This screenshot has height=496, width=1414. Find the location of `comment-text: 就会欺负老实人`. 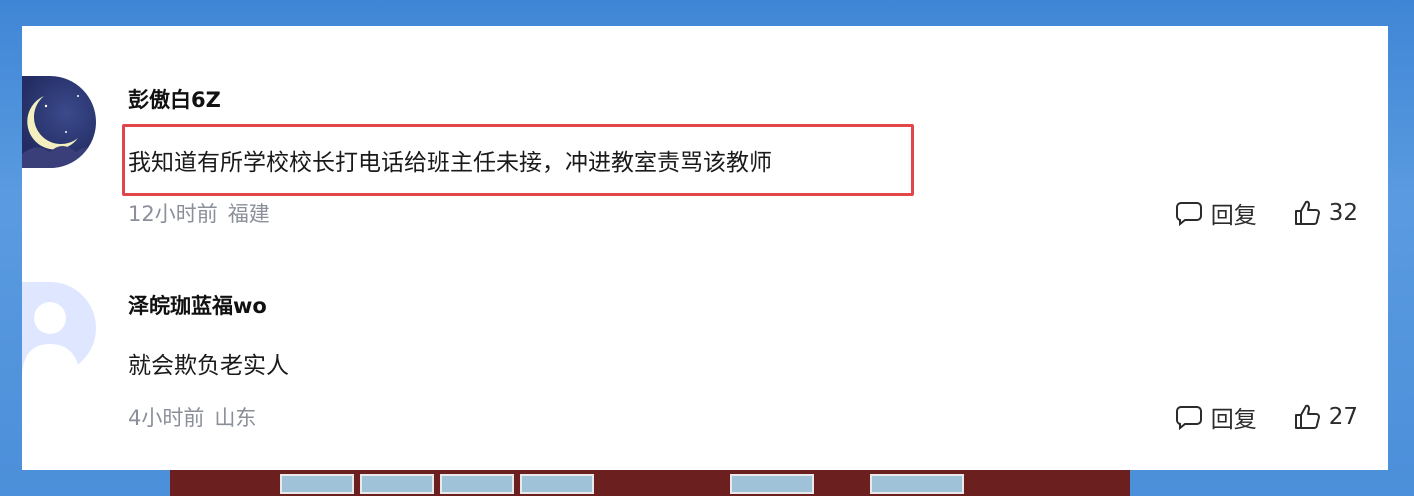

comment-text: 就会欺负老实人 is located at coordinates (208, 366).